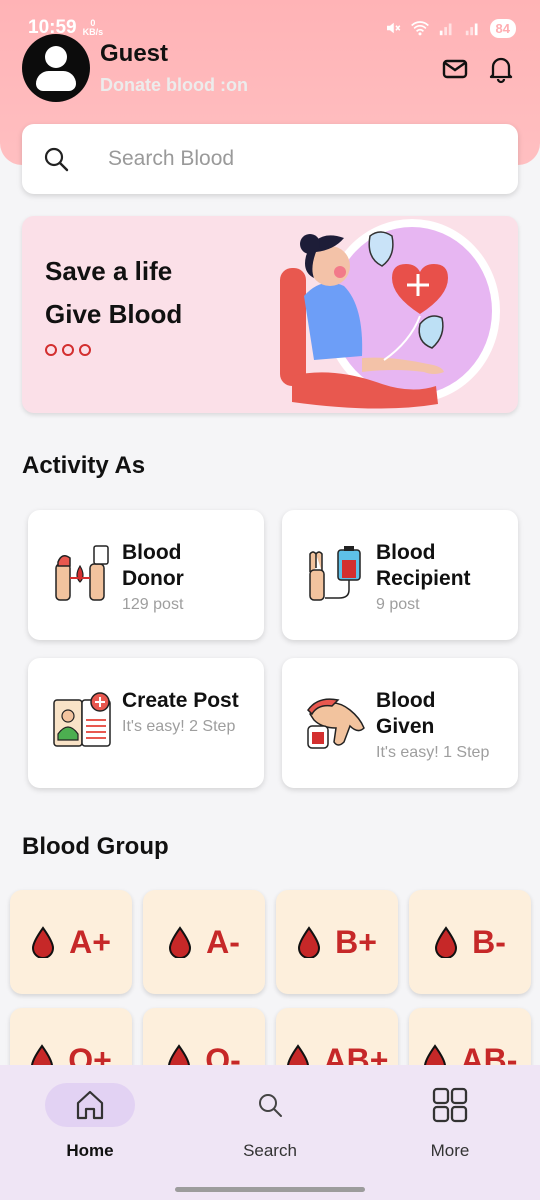 Image resolution: width=540 pixels, height=1200 pixels. I want to click on card-subtitle: 129 post, so click(153, 604).